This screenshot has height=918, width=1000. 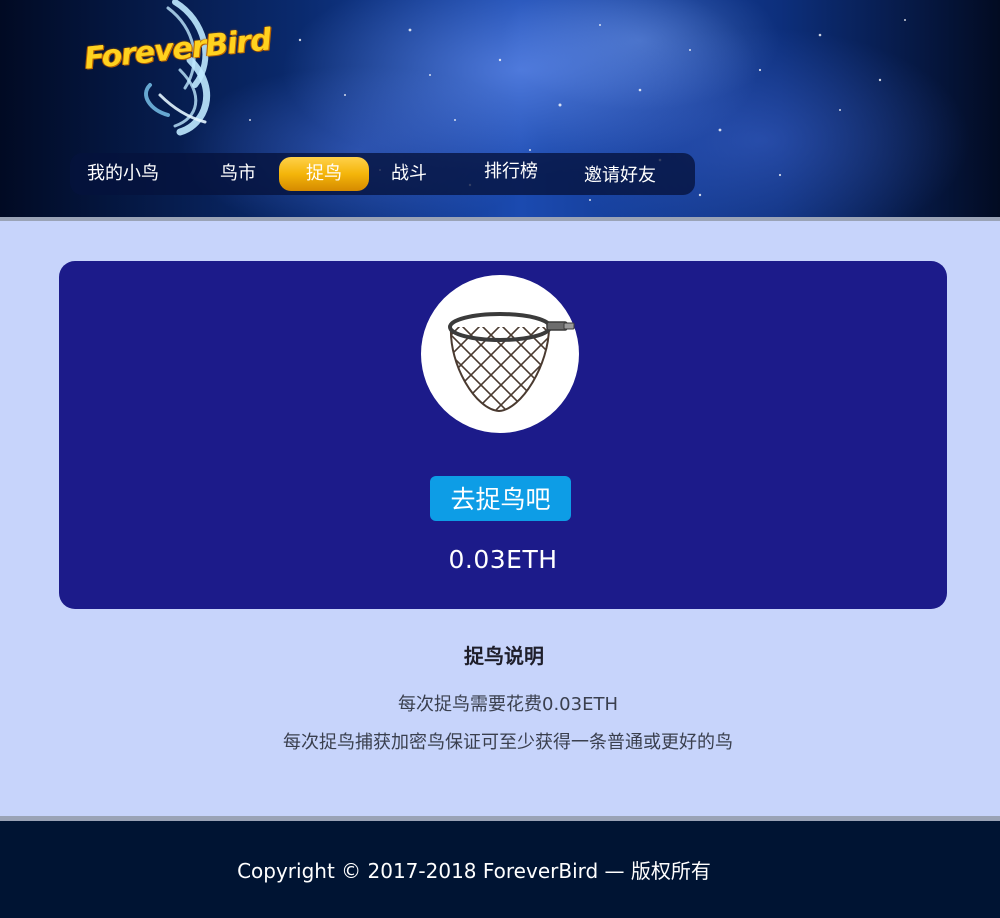 I want to click on site-footer: Copyright © 2017-2018 ForeverBird — 版权所有, so click(x=500, y=869).